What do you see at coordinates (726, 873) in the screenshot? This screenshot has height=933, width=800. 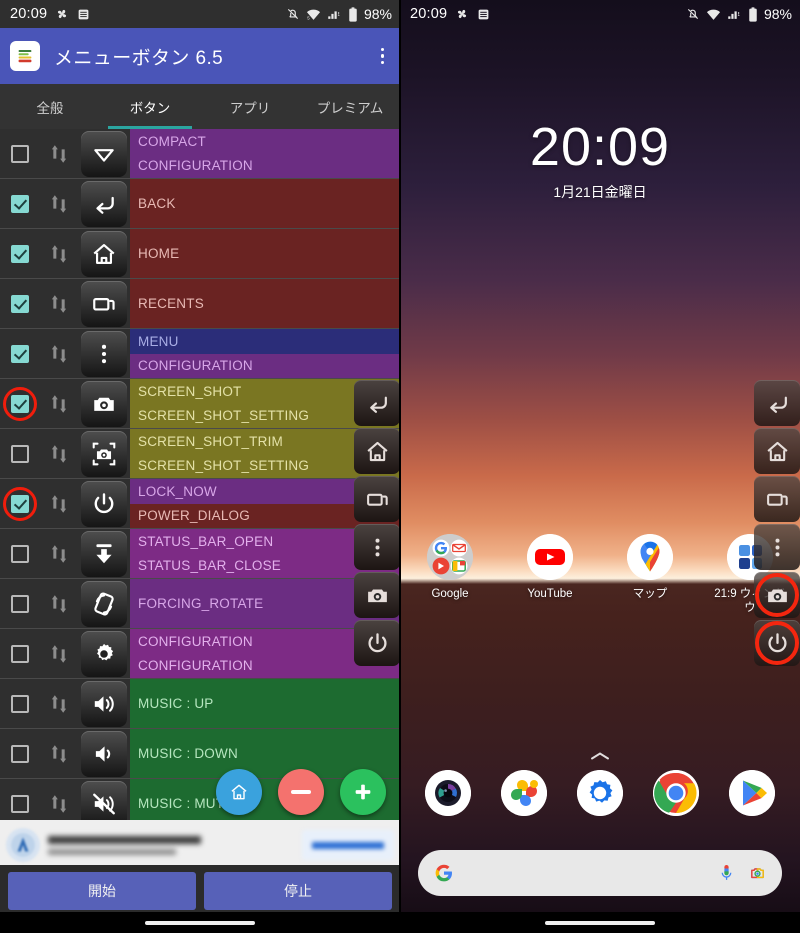 I see `microphone-icon` at bounding box center [726, 873].